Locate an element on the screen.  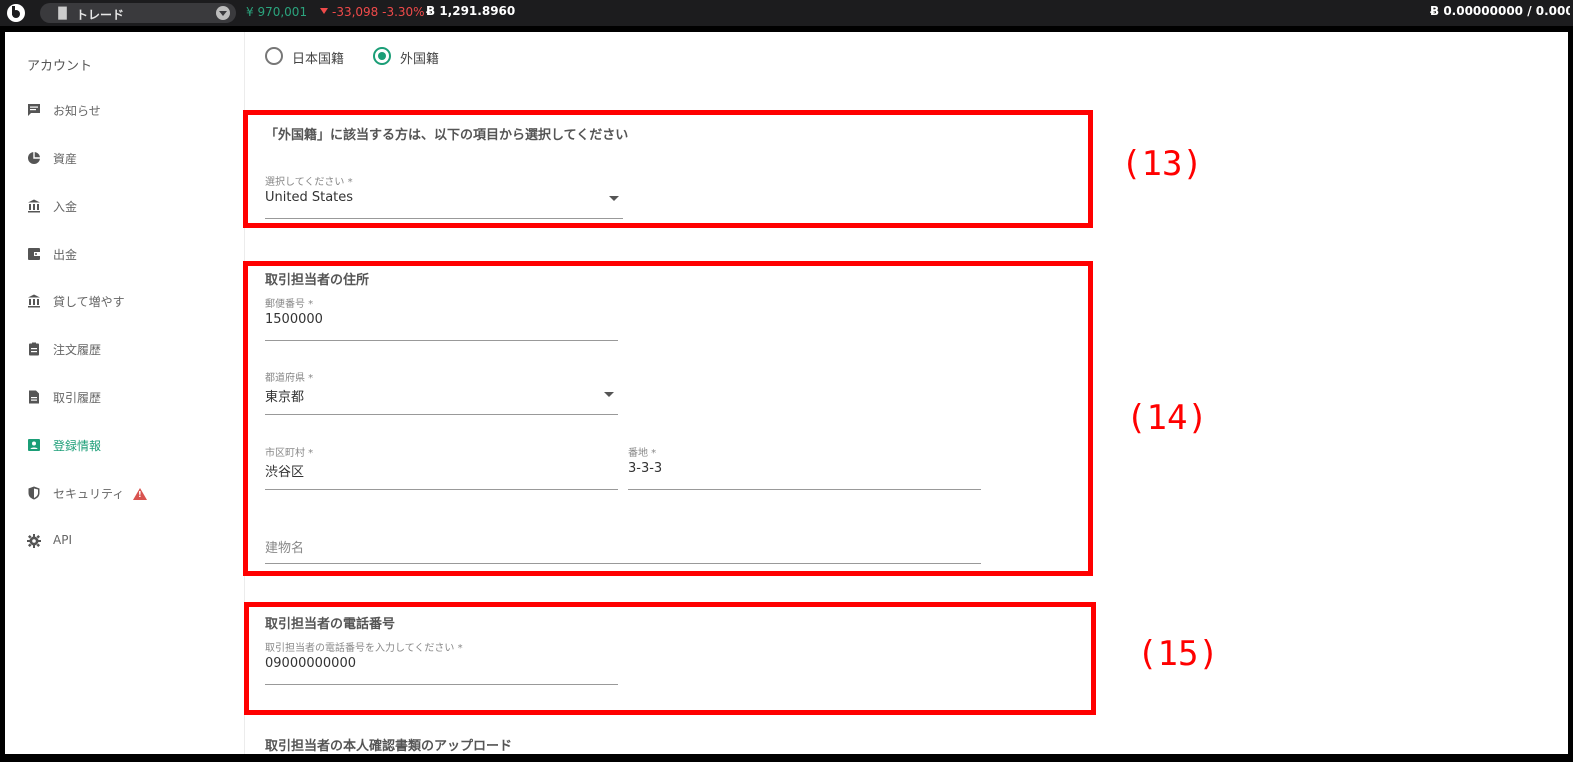
sidebar-title: アカウント is located at coordinates (60, 66).